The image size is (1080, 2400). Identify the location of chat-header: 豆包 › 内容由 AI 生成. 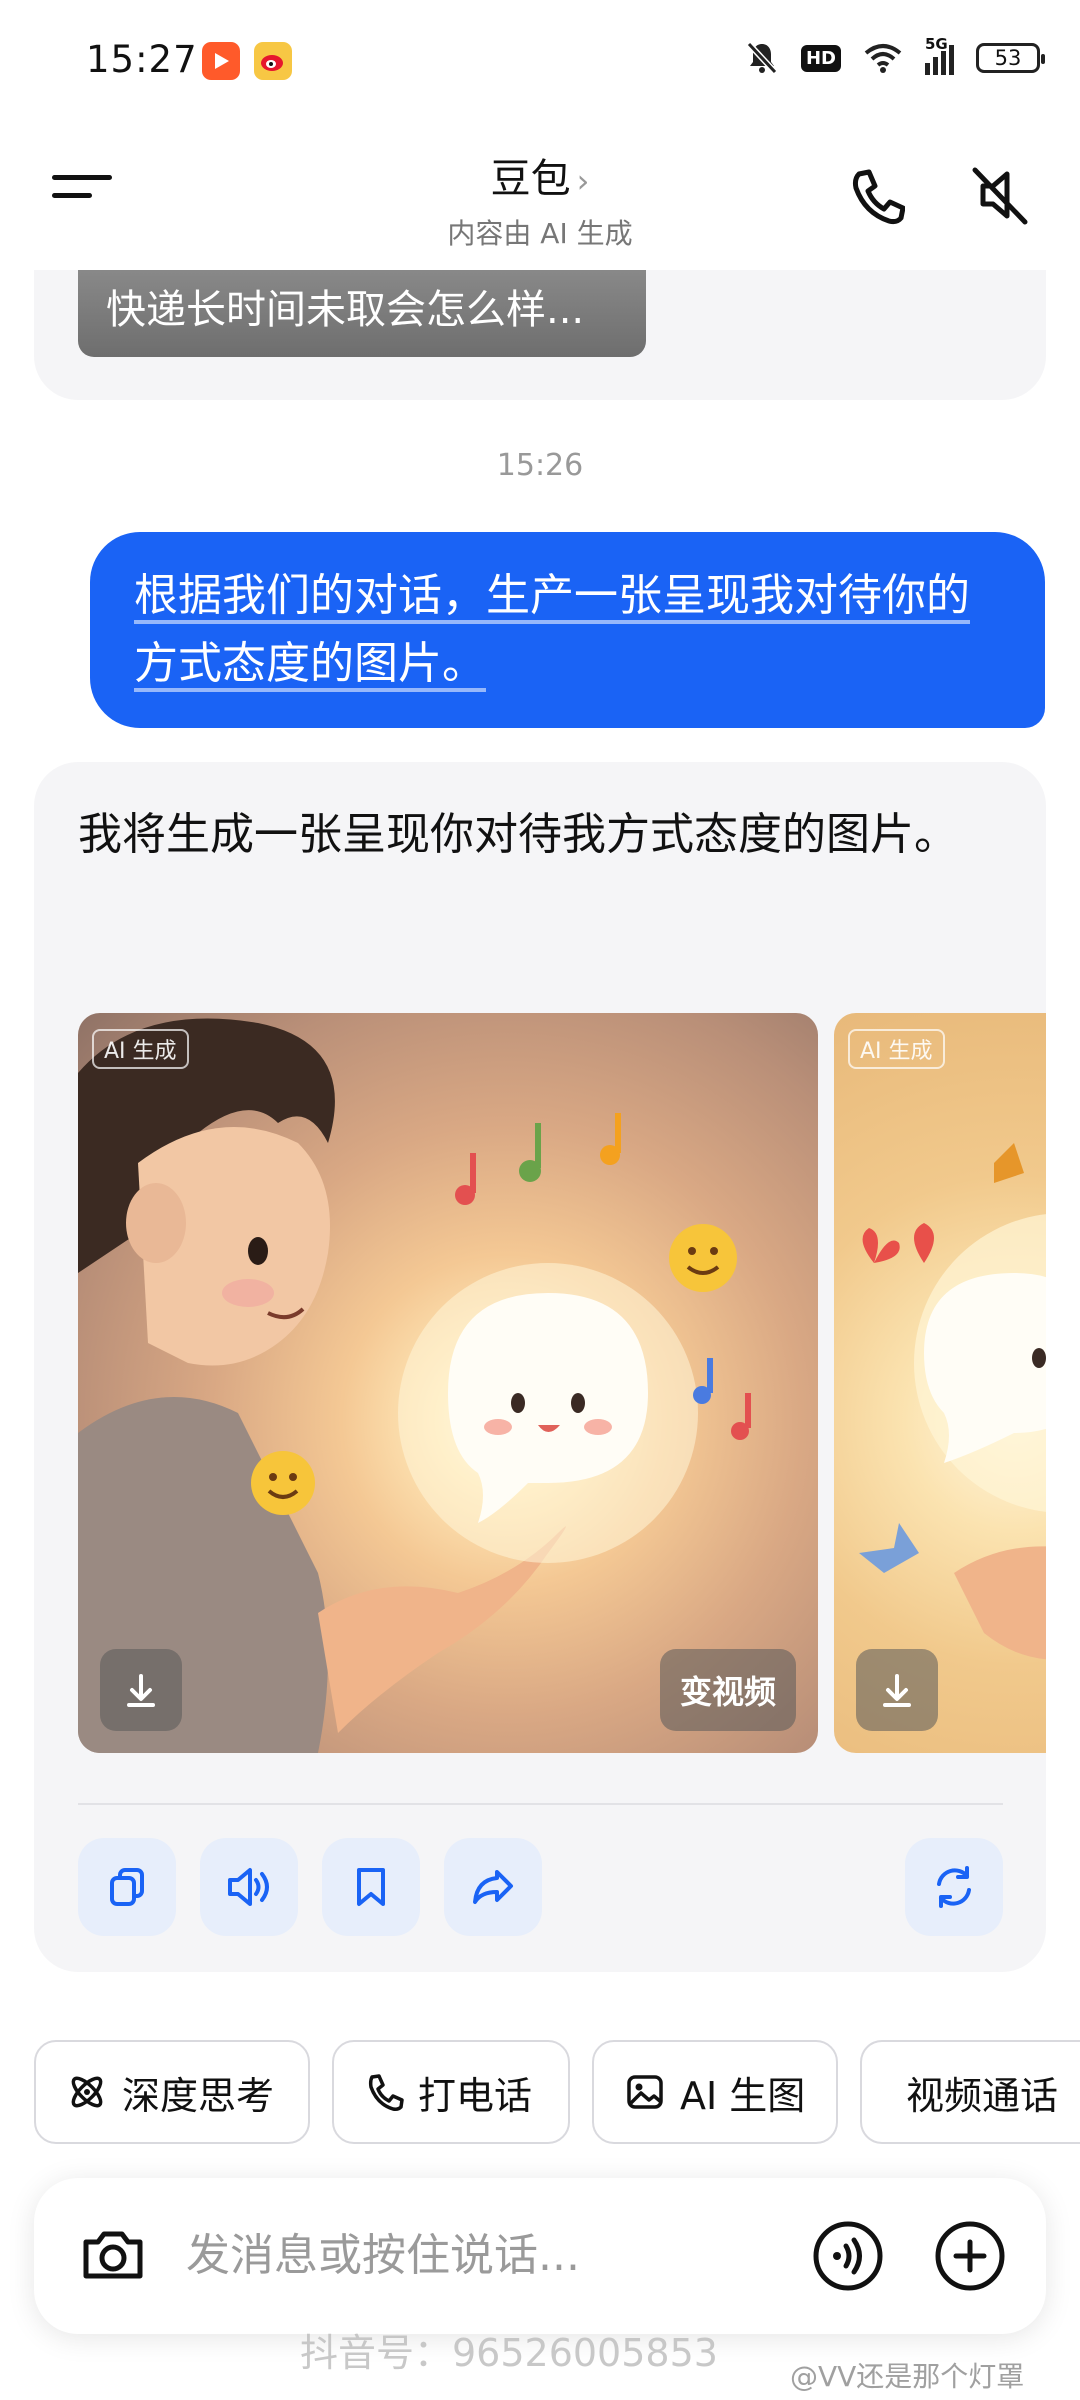
(540, 195).